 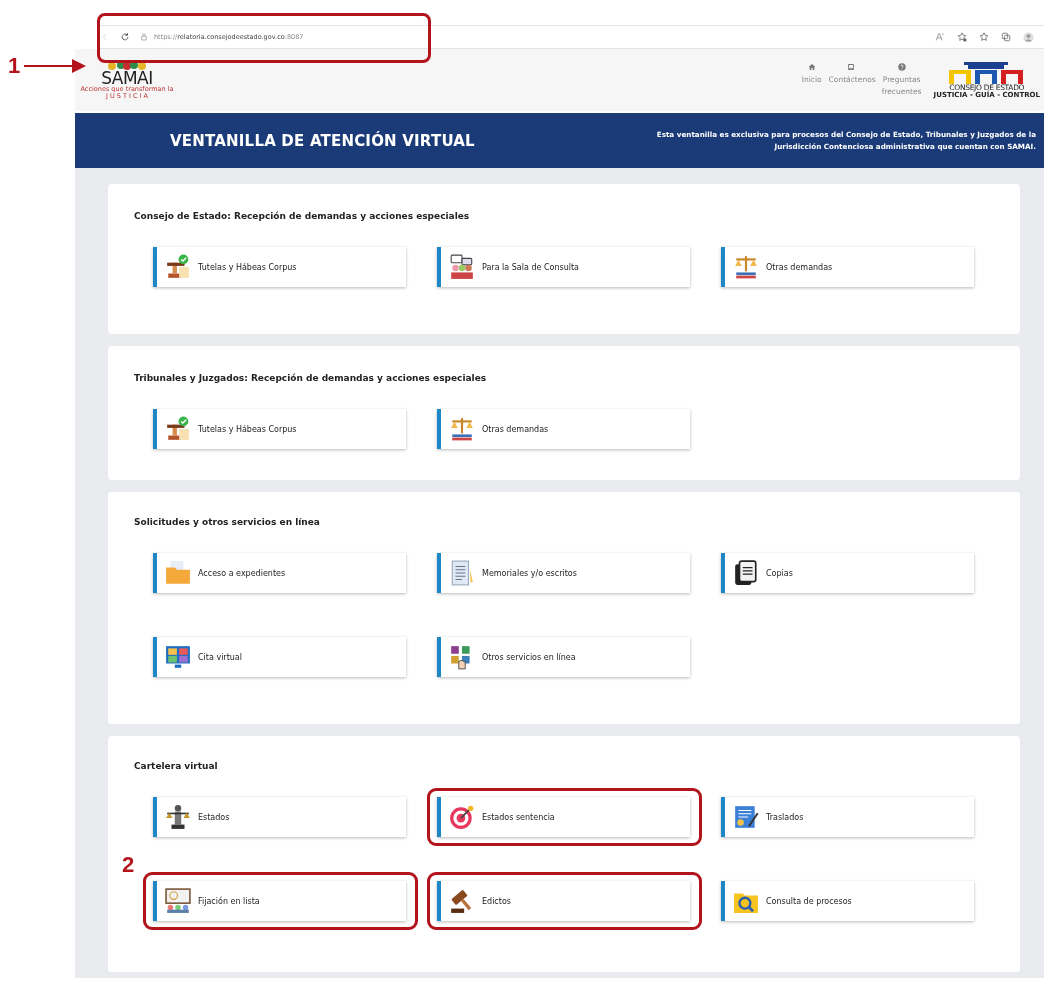 What do you see at coordinates (311, 378) in the screenshot?
I see `section-title: Tribunales y Juzgados: Recepción de demandas y acciones especiales` at bounding box center [311, 378].